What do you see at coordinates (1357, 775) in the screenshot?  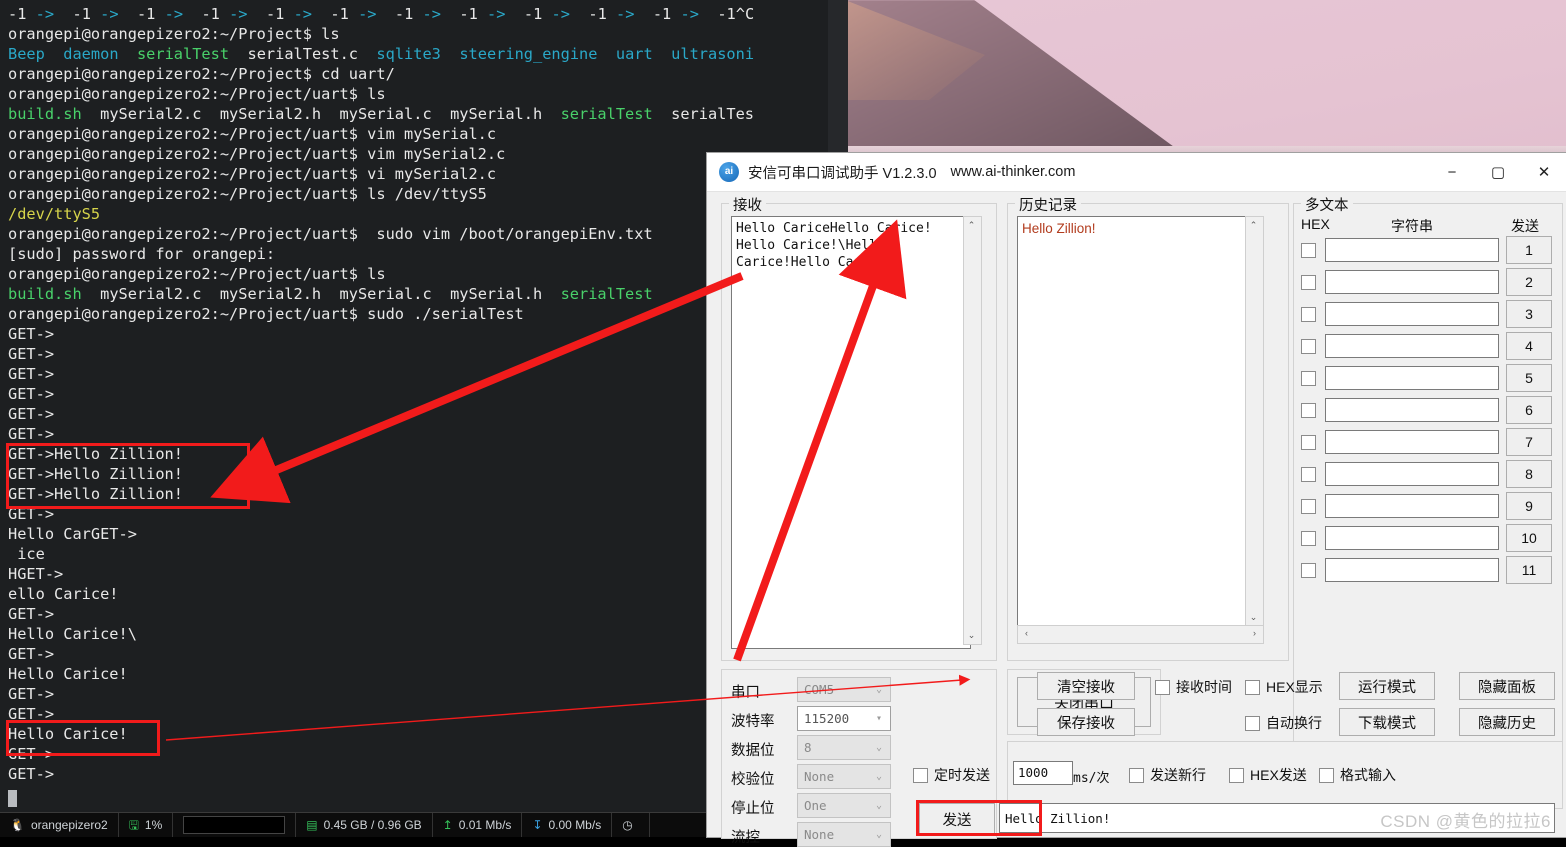 I see `format-input-row: 格式输入` at bounding box center [1357, 775].